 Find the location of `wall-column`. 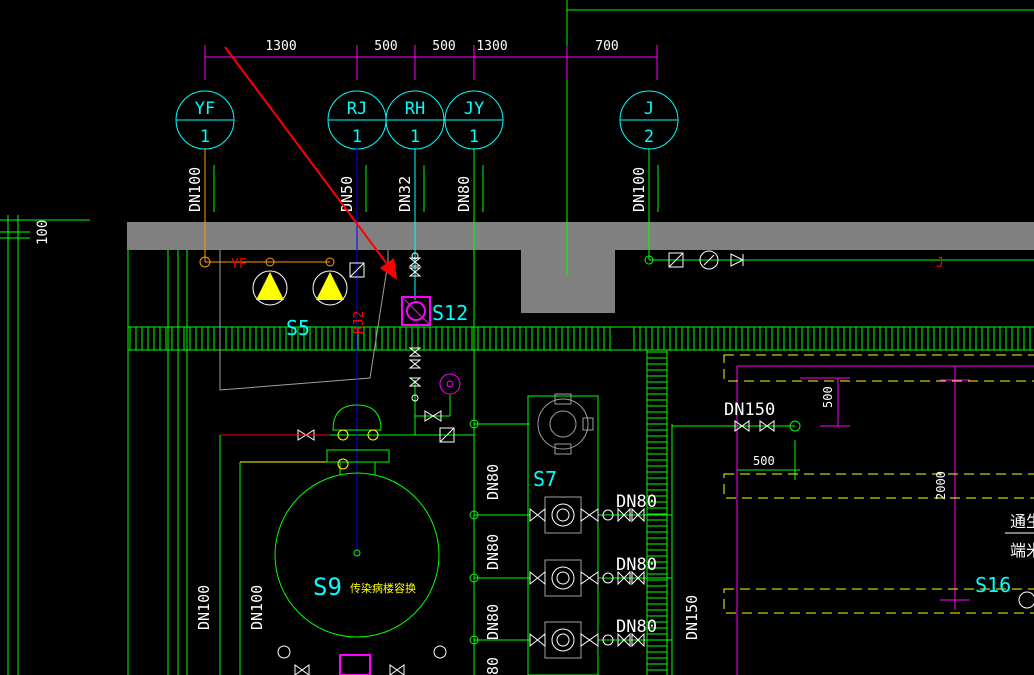

wall-column is located at coordinates (568, 281).